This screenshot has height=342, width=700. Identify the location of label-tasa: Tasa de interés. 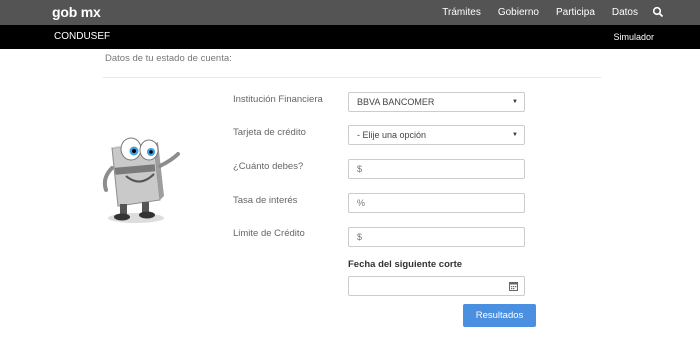
(265, 200).